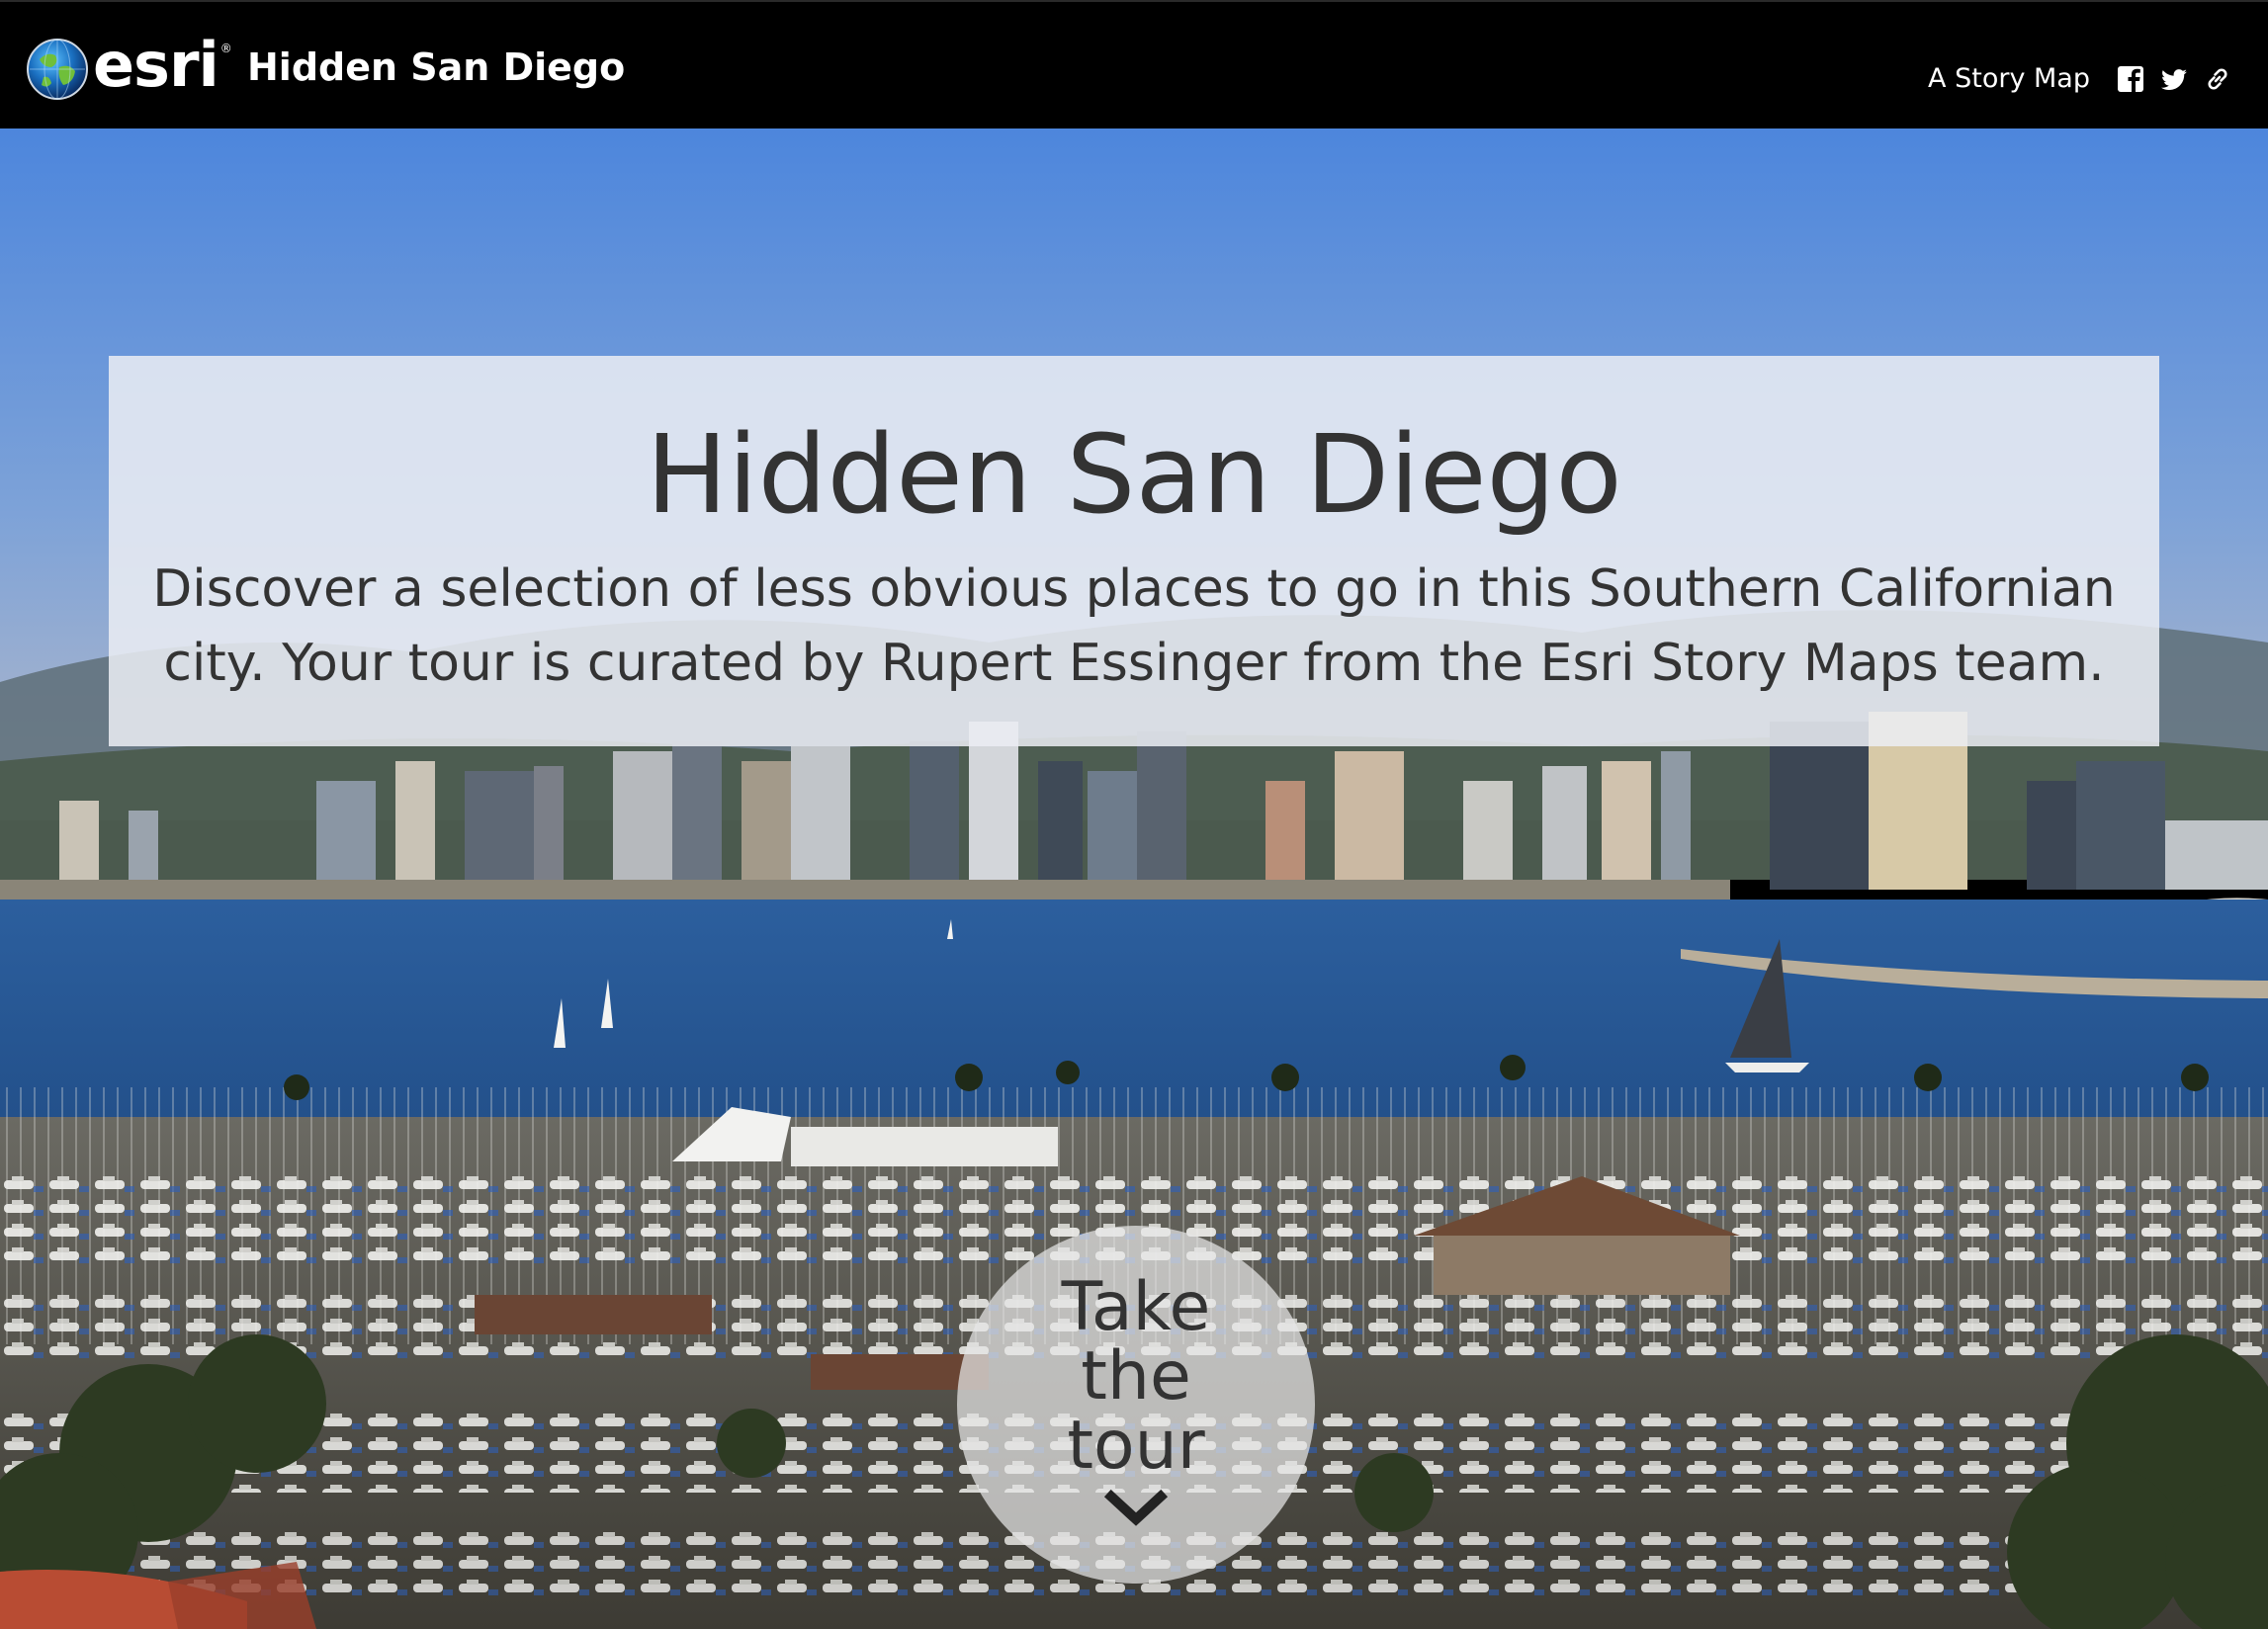 The width and height of the screenshot is (2268, 1629). What do you see at coordinates (1134, 64) in the screenshot?
I see `header-bar: esri ® Hidden San Diego A Story Map` at bounding box center [1134, 64].